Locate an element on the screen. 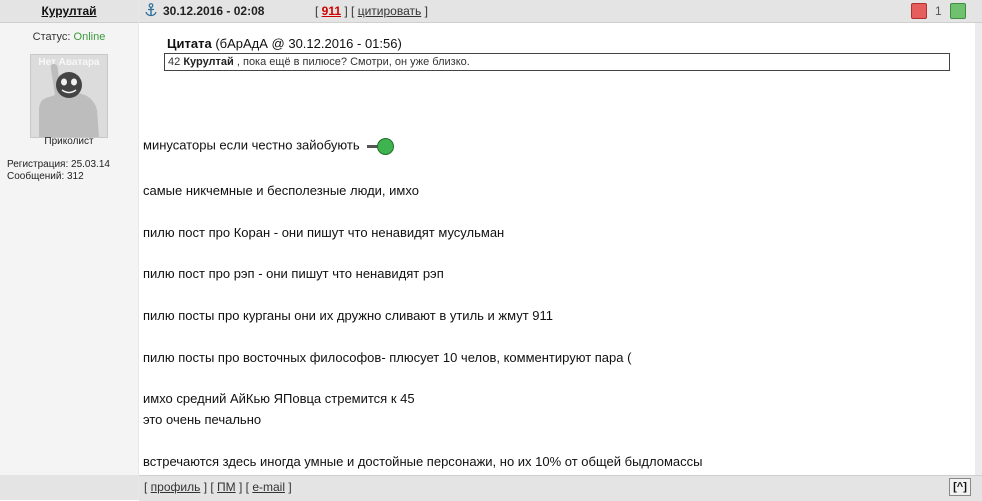 The width and height of the screenshot is (982, 501). avatar: Нет Аватара is located at coordinates (69, 96).